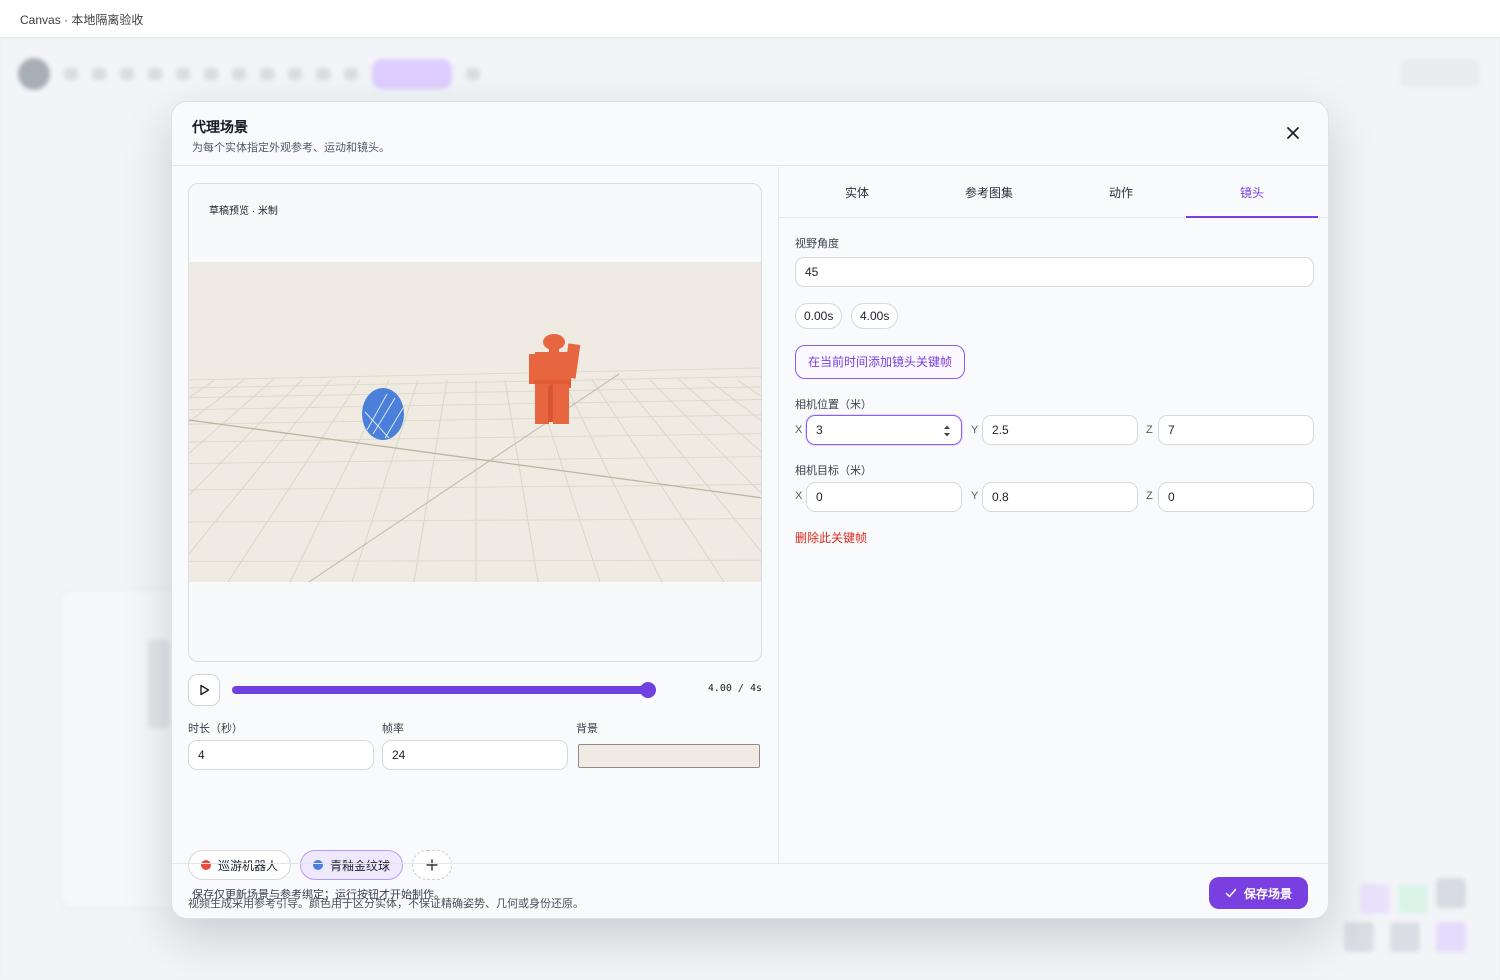  What do you see at coordinates (1121, 192) in the screenshot?
I see `tab-motion: 动作` at bounding box center [1121, 192].